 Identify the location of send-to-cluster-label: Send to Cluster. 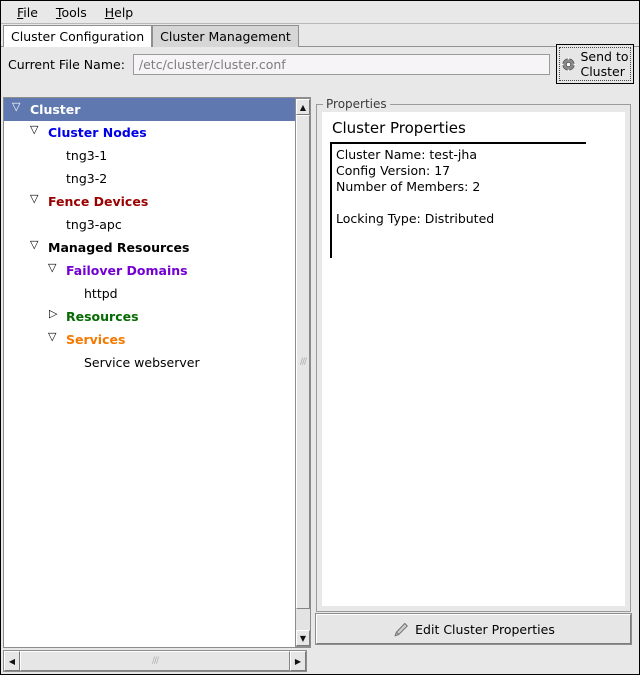
(604, 64).